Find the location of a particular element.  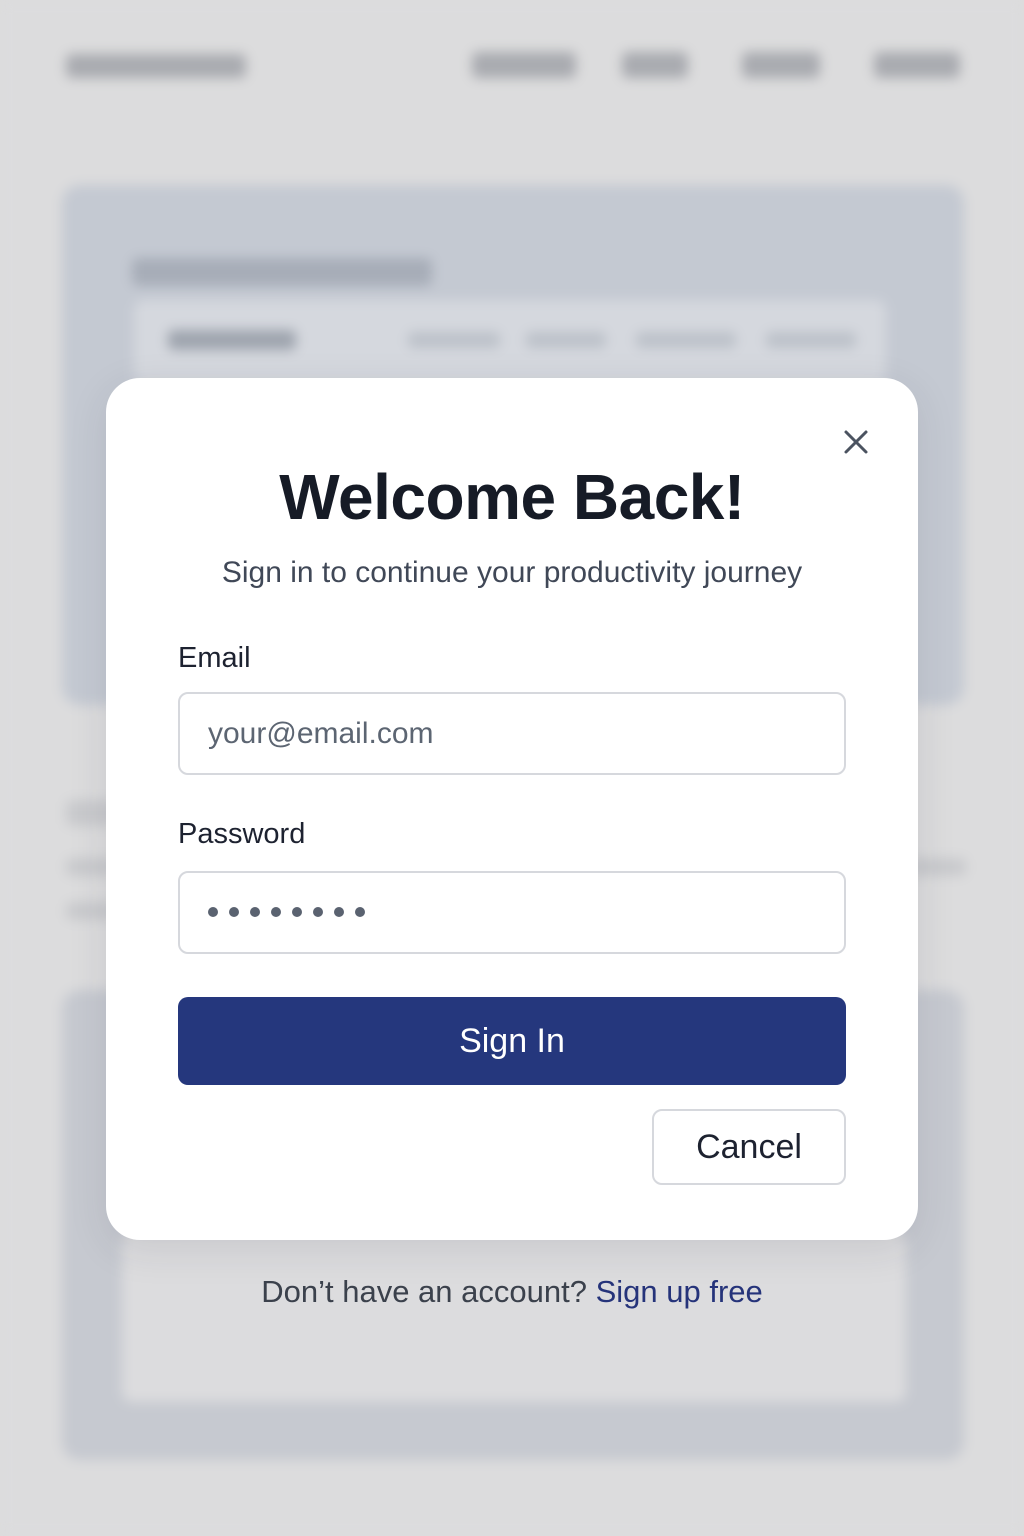

cancel-button: Cancel is located at coordinates (749, 1147).